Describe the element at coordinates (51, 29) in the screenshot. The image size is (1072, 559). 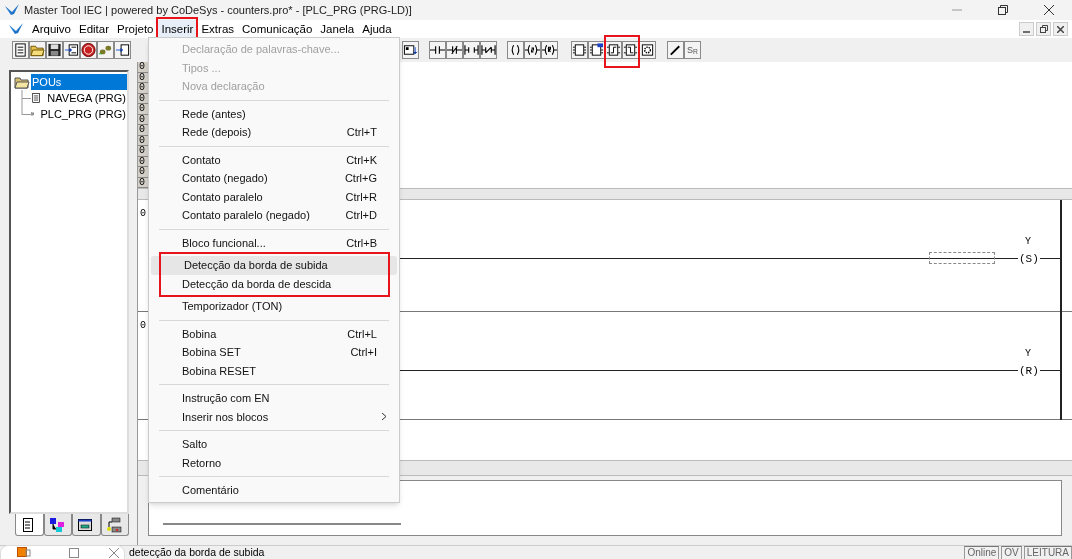
I see `menu-item: Arquivo` at that location.